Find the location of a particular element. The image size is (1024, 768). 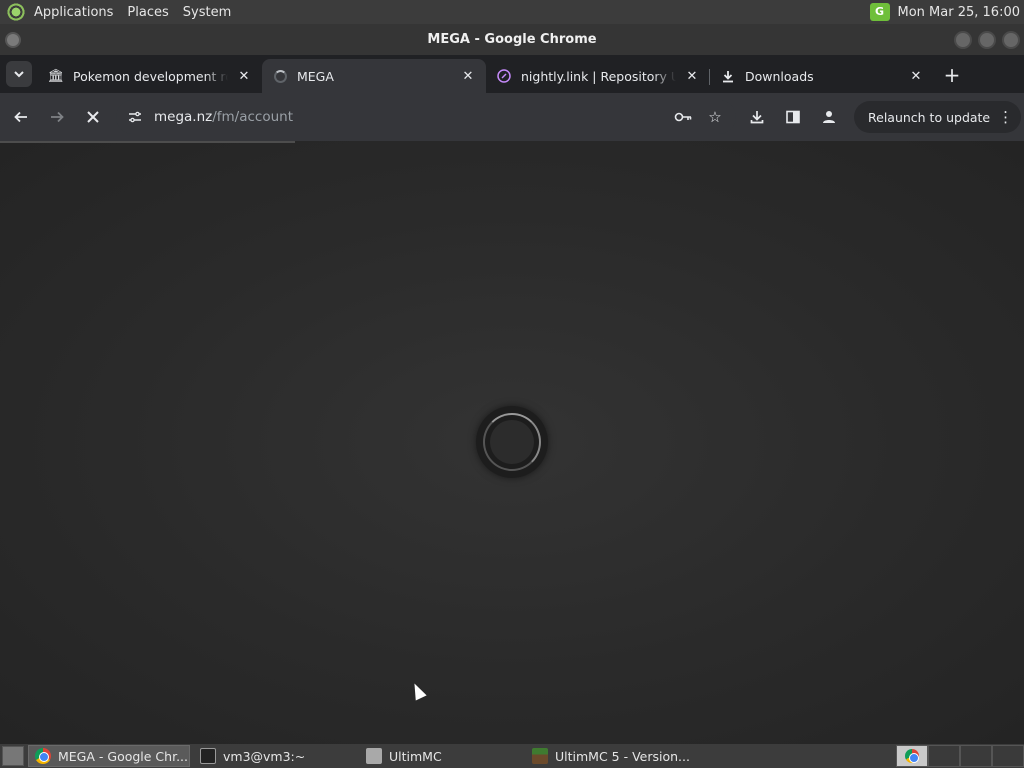

tab-search-button is located at coordinates (19, 74).